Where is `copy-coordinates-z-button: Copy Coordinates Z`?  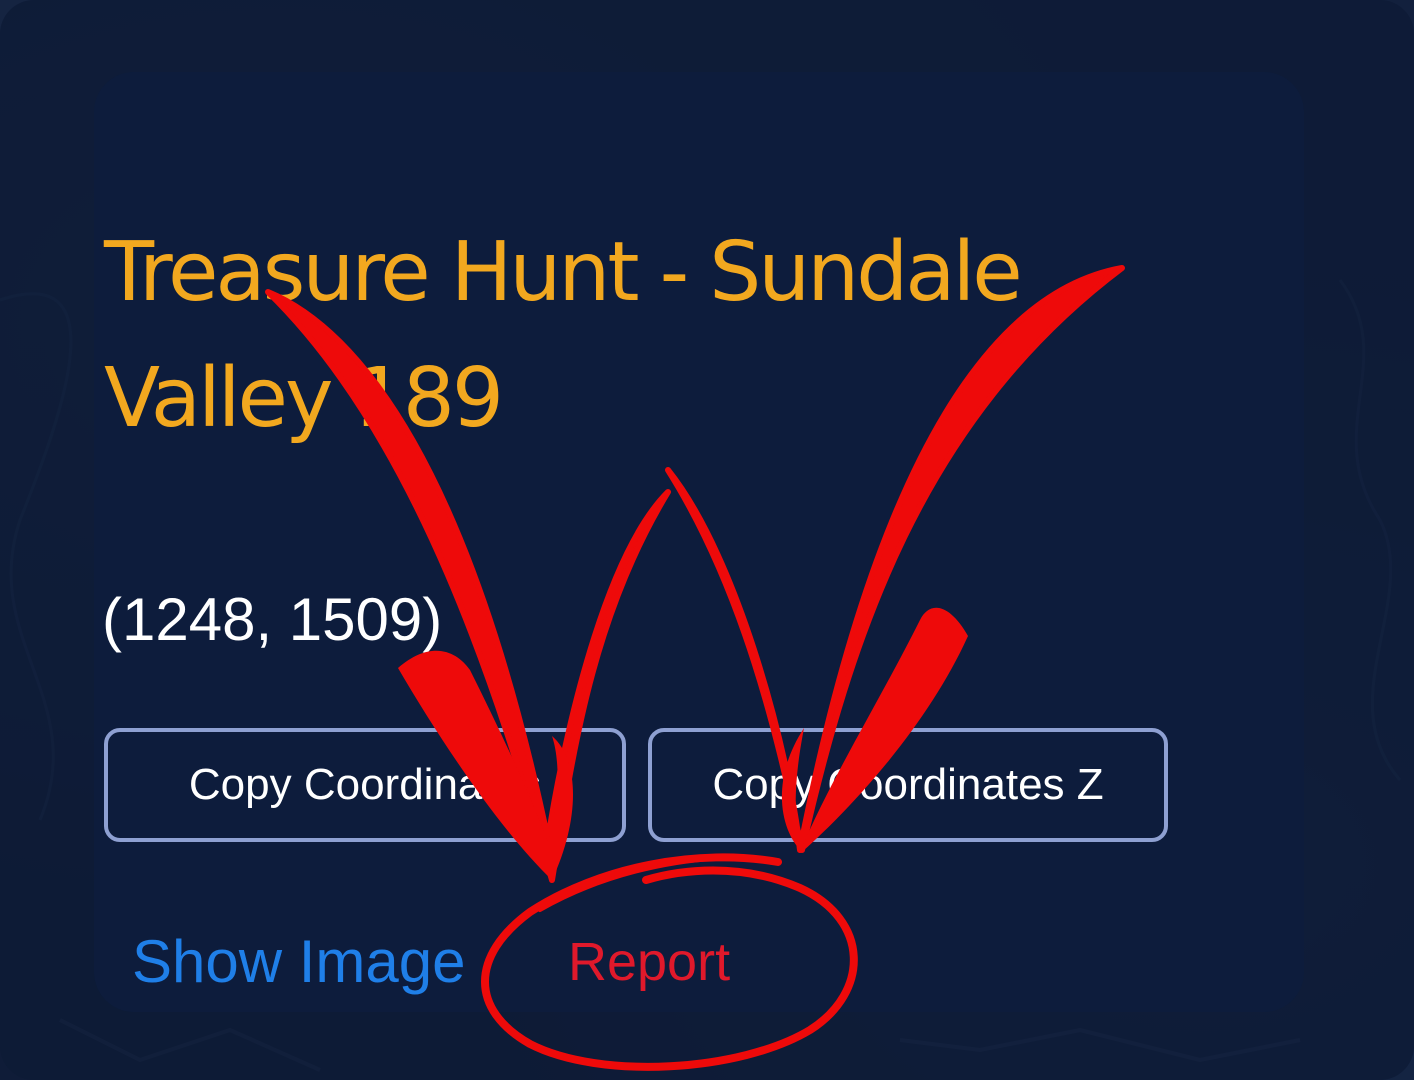
copy-coordinates-z-button: Copy Coordinates Z is located at coordinates (908, 785).